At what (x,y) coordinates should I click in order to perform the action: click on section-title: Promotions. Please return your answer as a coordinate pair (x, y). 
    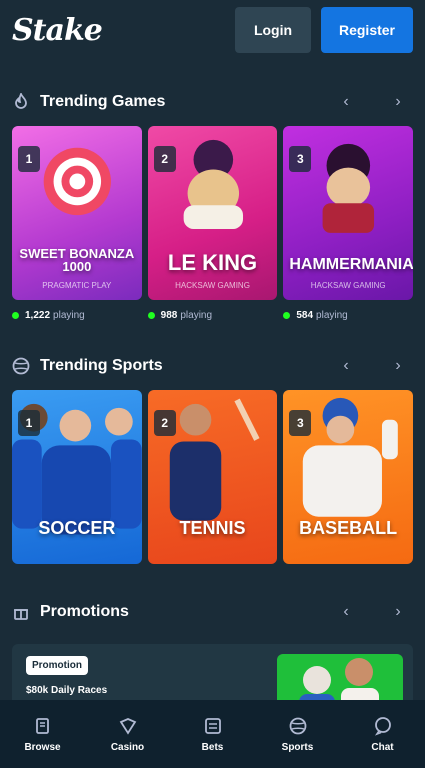
    Looking at the image, I should click on (70, 612).